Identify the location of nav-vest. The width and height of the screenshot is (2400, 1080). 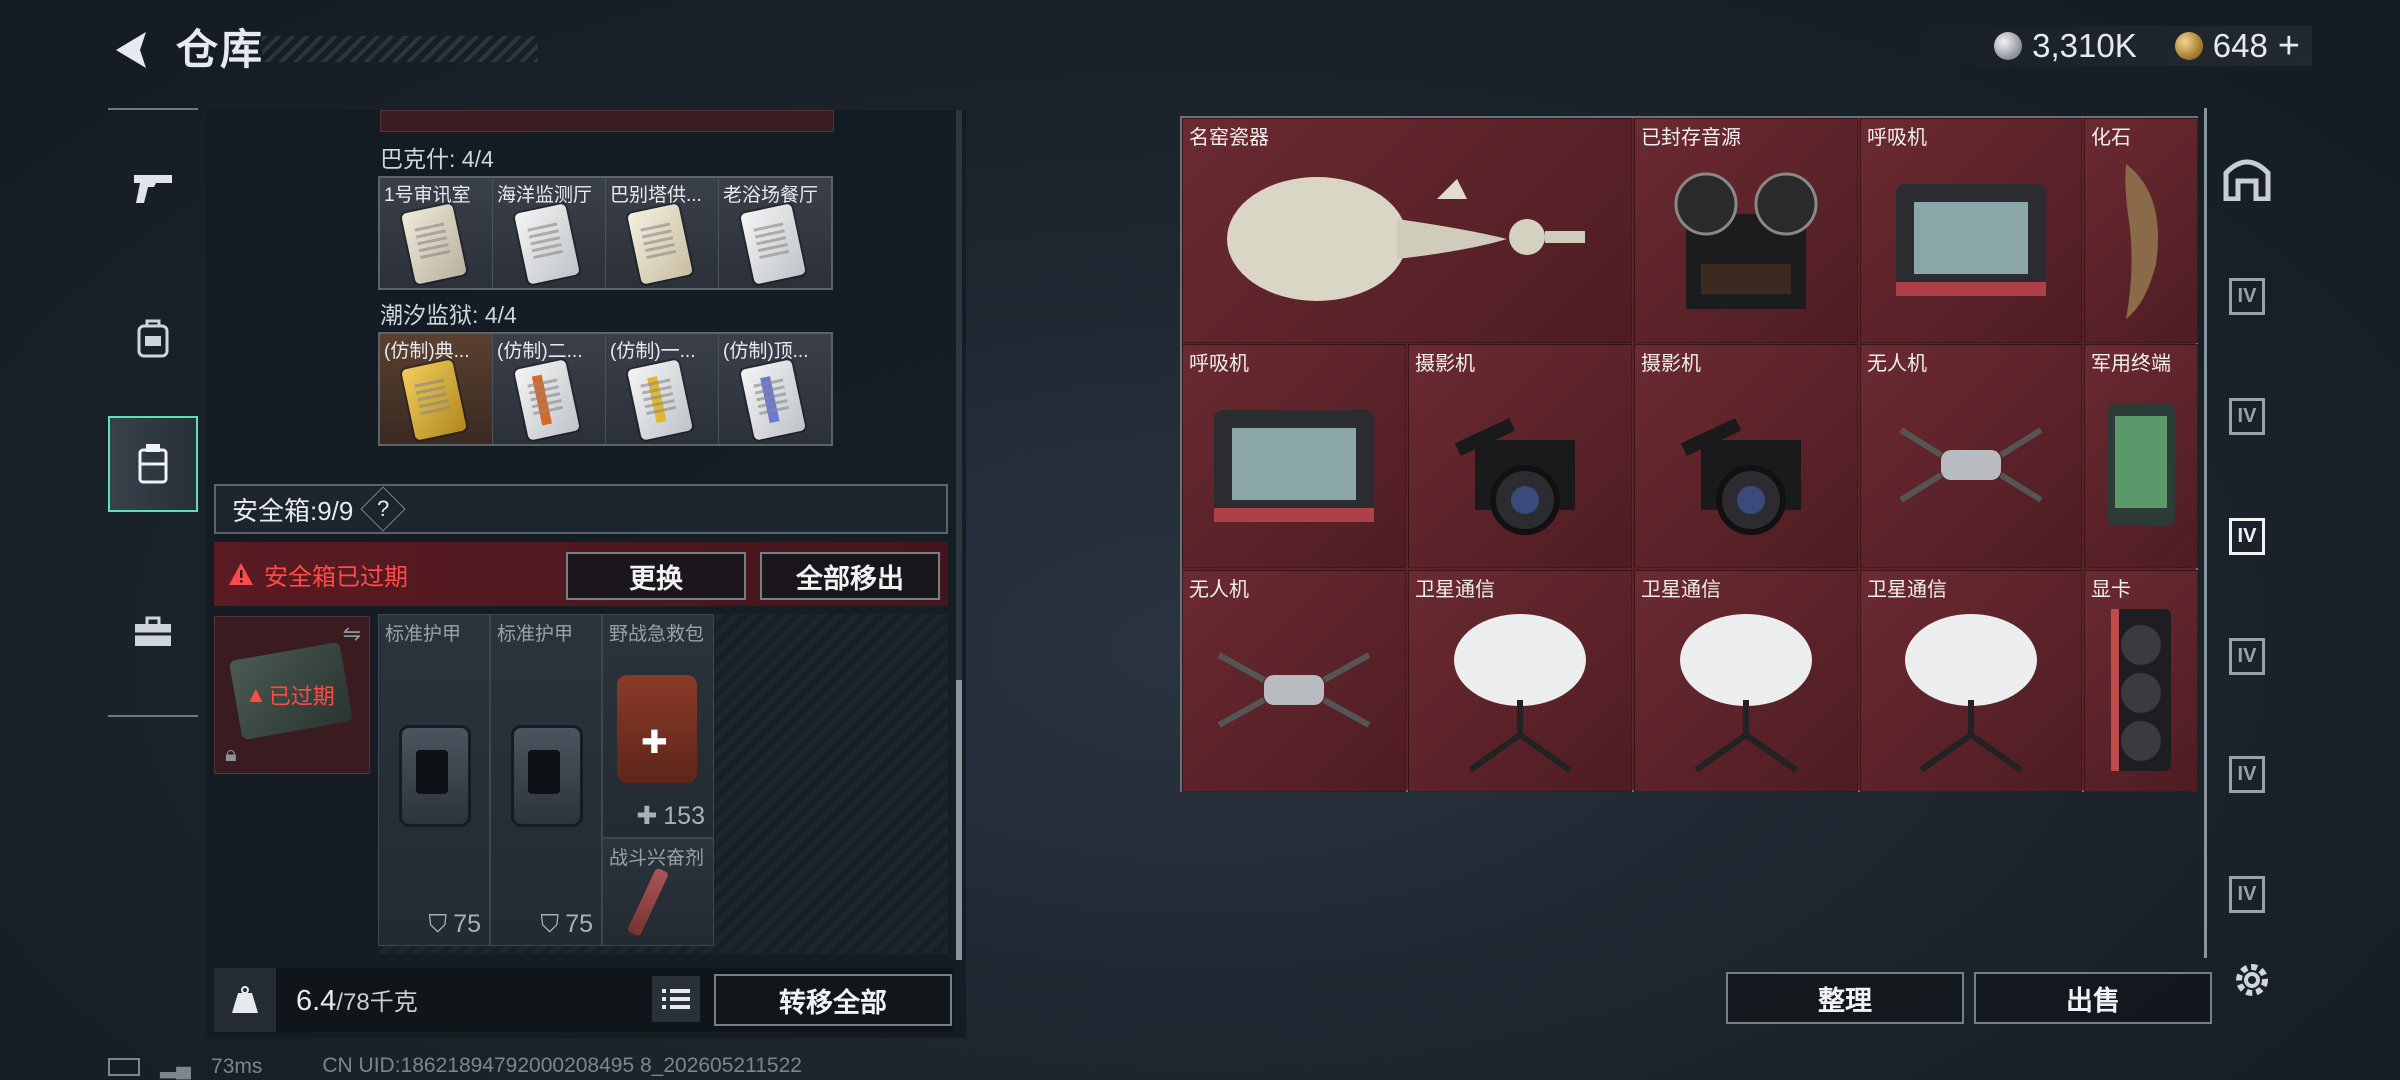
(153, 464).